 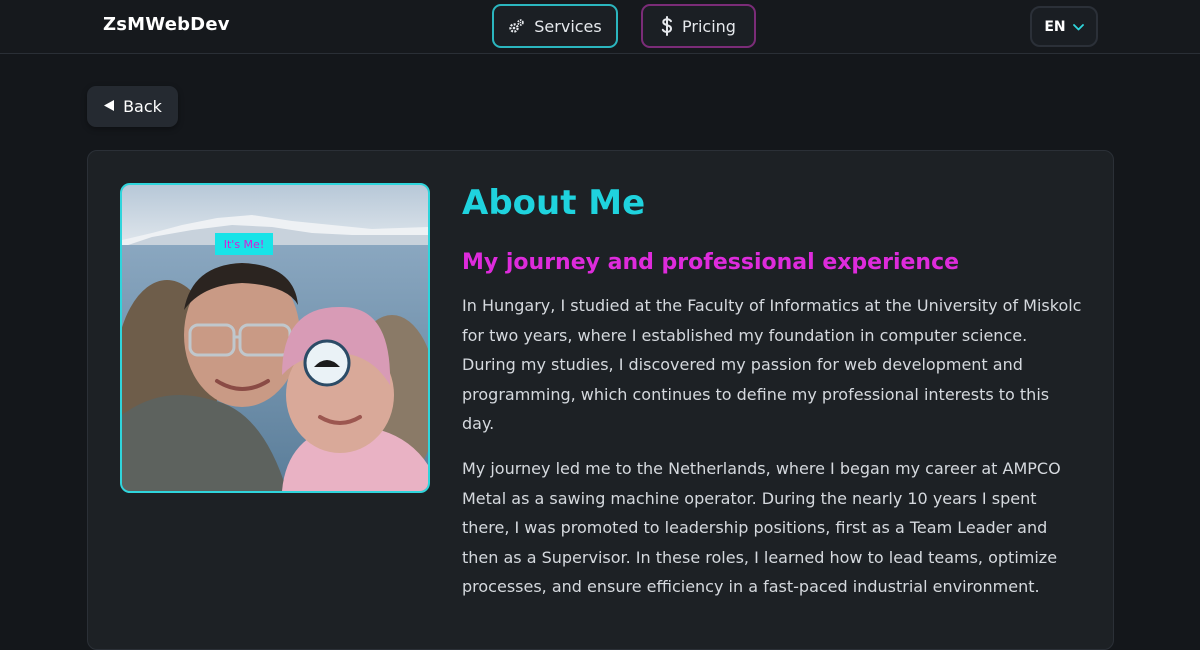 I want to click on language-selector: EN, so click(x=1064, y=26).